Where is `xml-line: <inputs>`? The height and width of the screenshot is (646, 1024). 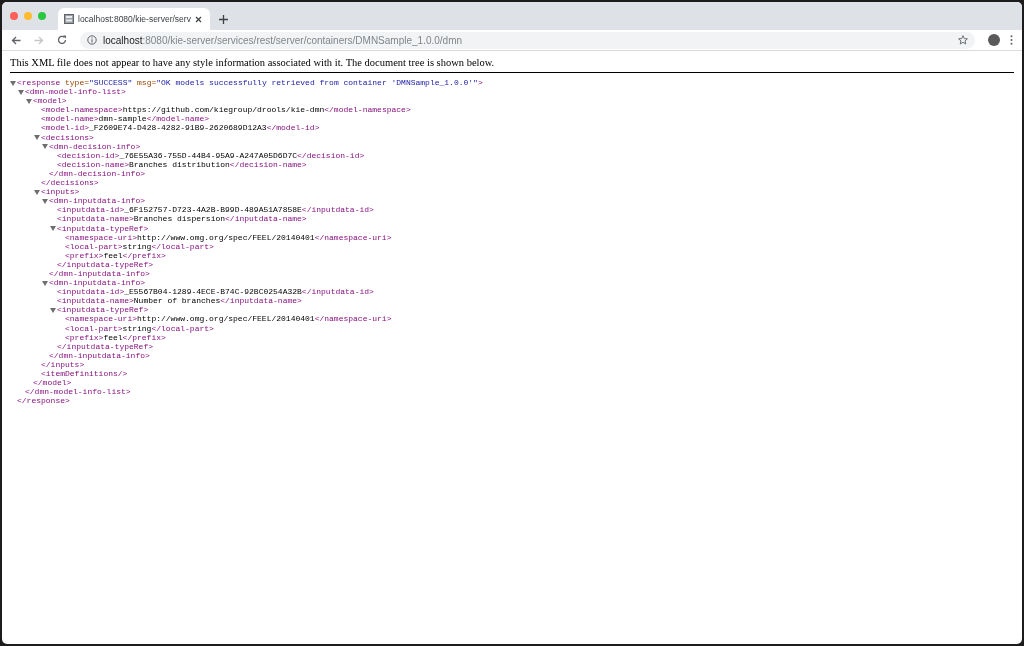 xml-line: <inputs> is located at coordinates (60, 192).